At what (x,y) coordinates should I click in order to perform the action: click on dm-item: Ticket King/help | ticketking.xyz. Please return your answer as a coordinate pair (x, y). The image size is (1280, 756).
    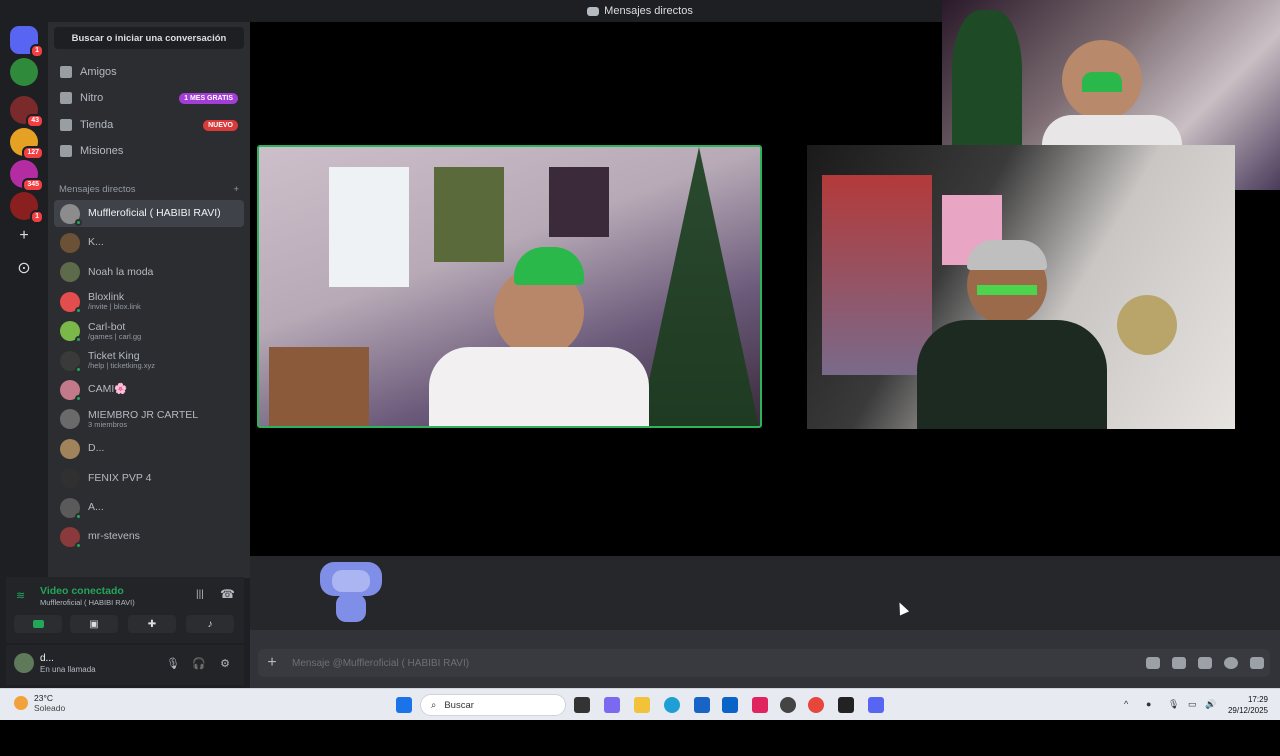
    Looking at the image, I should click on (149, 360).